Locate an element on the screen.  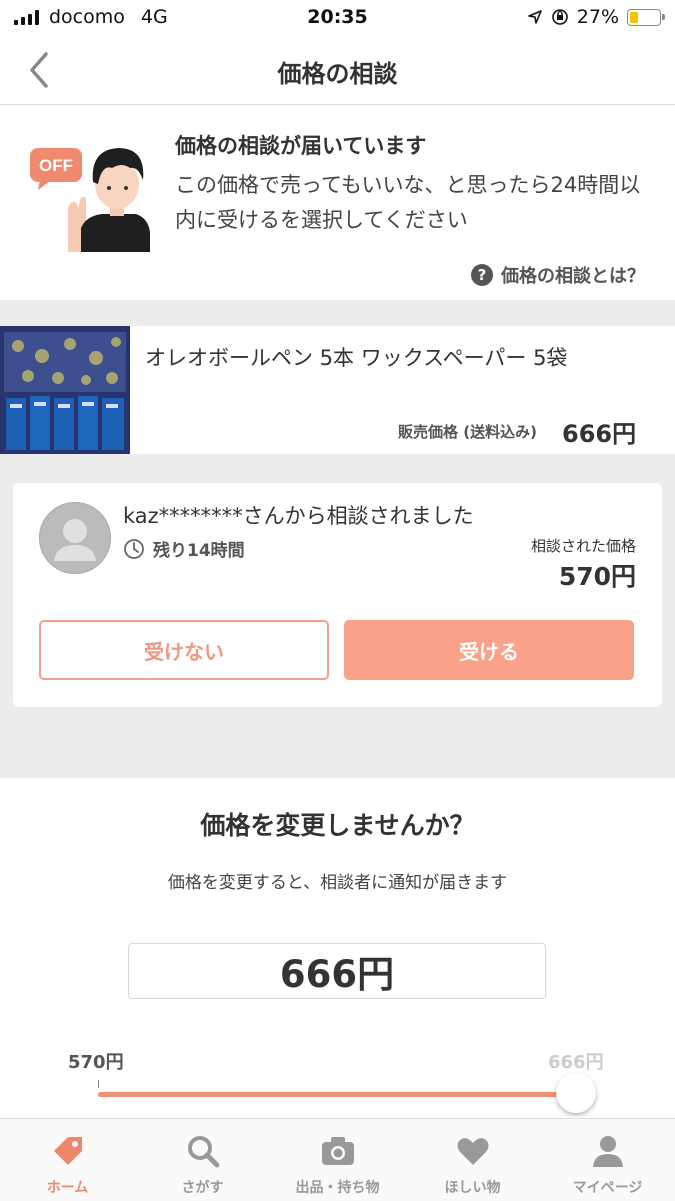
tab-wishlist: ほしい物 is located at coordinates (472, 1160).